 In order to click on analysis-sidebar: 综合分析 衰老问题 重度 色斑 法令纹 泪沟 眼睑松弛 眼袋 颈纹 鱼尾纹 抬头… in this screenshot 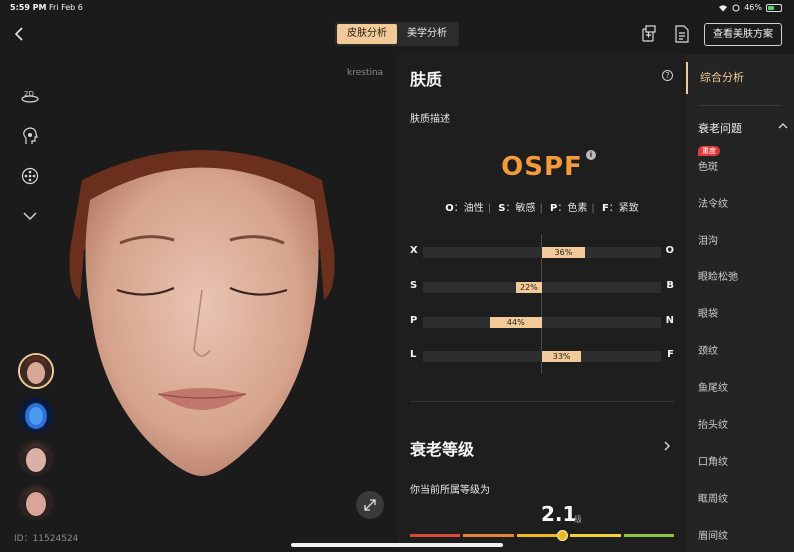, I will do `click(740, 303)`.